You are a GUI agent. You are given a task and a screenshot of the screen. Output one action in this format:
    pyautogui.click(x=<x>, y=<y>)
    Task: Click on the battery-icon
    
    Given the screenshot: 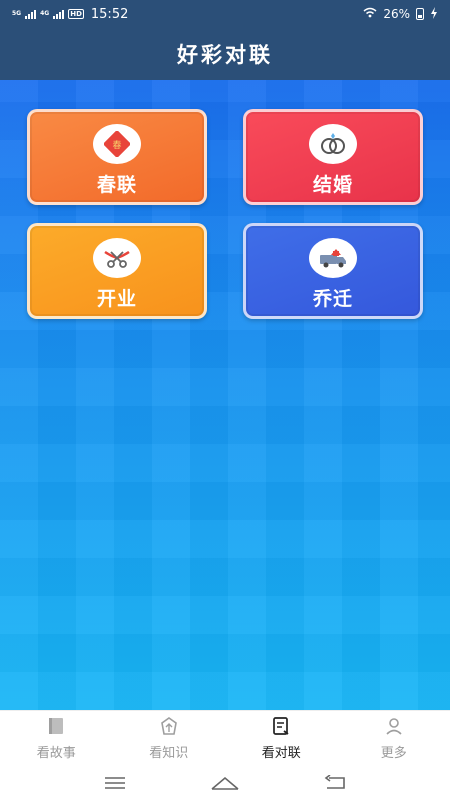 What is the action you would take?
    pyautogui.click(x=420, y=14)
    